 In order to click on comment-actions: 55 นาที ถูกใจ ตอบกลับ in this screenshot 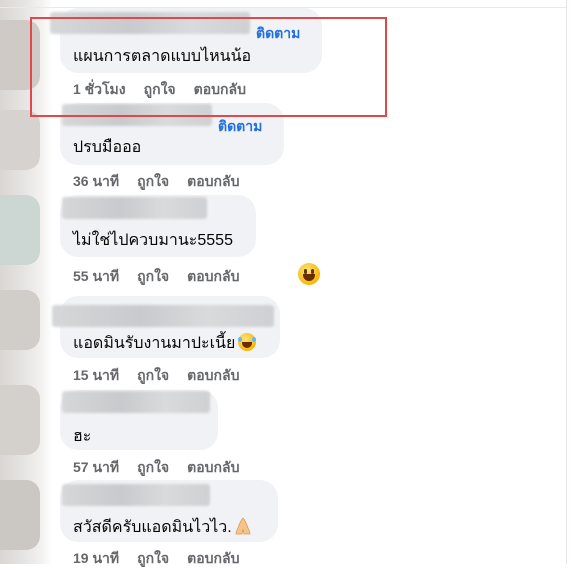, I will do `click(165, 277)`.